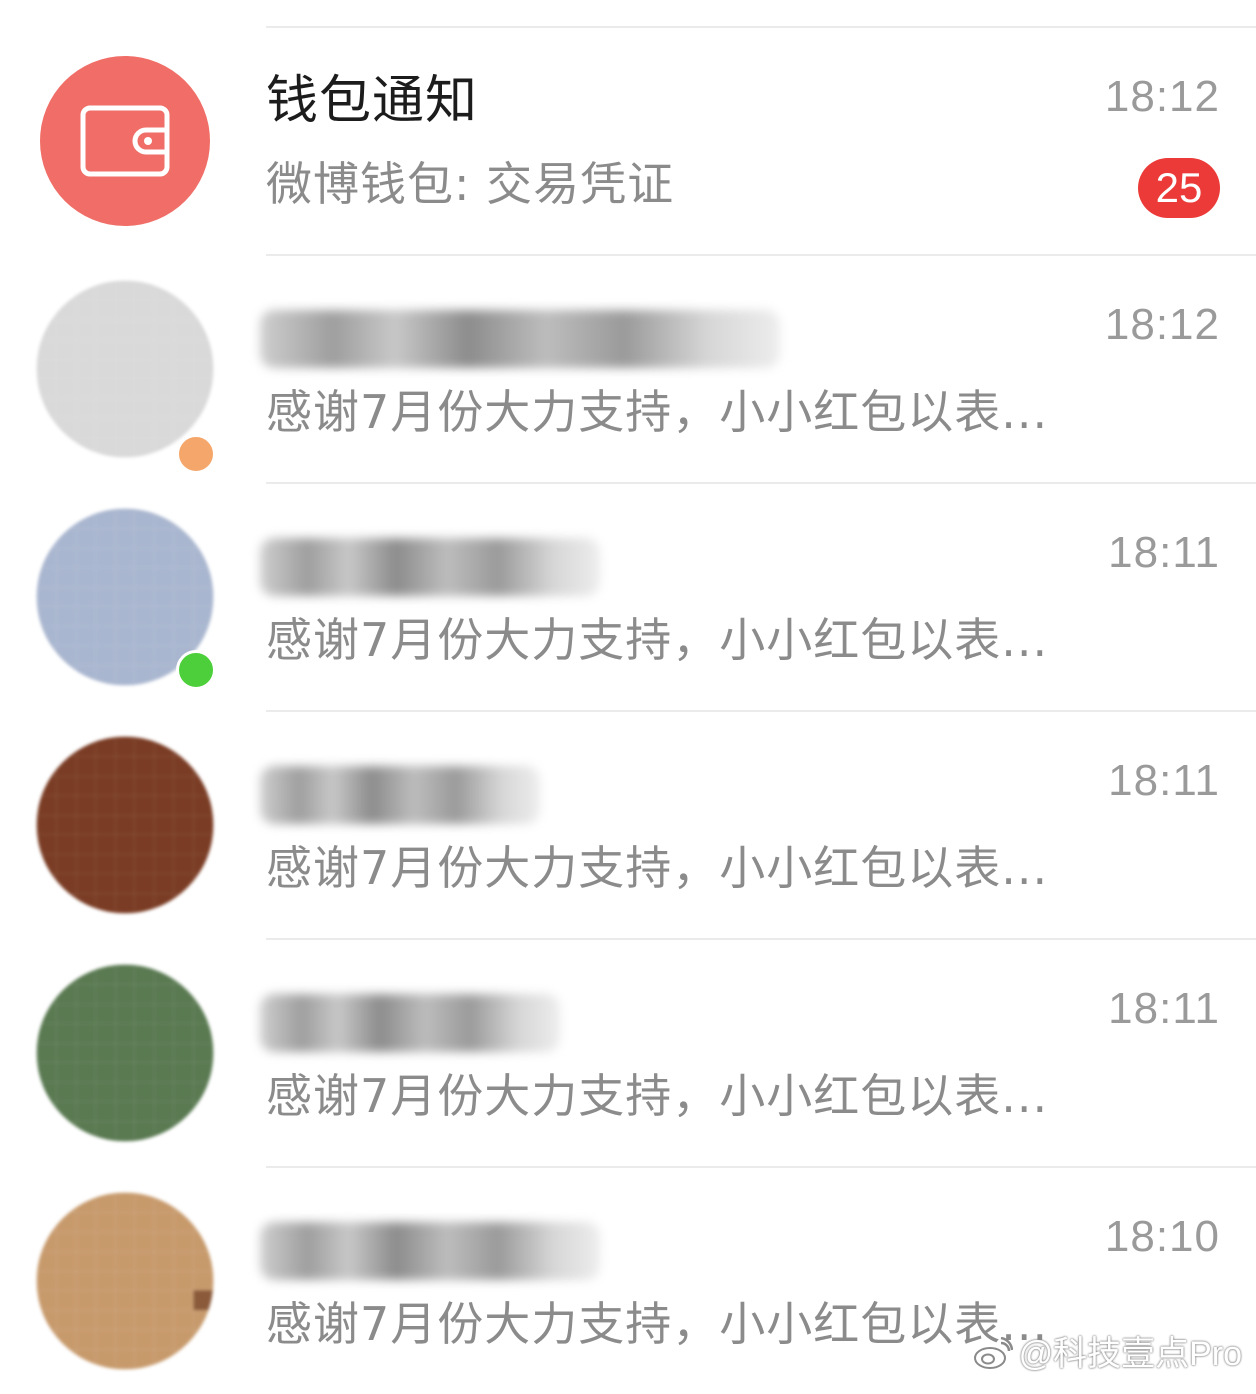 The width and height of the screenshot is (1256, 1394). Describe the element at coordinates (372, 101) in the screenshot. I see `conversation-name: 钱包通知` at that location.